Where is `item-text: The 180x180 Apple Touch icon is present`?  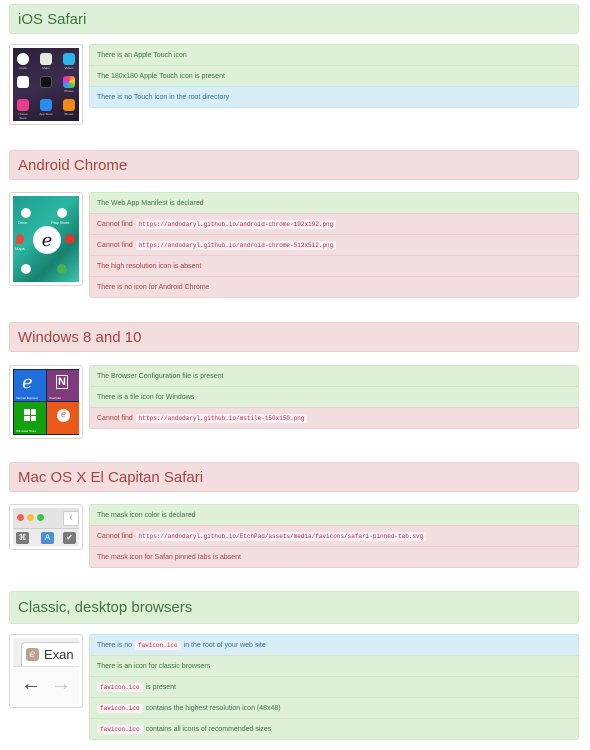
item-text: The 180x180 Apple Touch icon is present is located at coordinates (161, 76).